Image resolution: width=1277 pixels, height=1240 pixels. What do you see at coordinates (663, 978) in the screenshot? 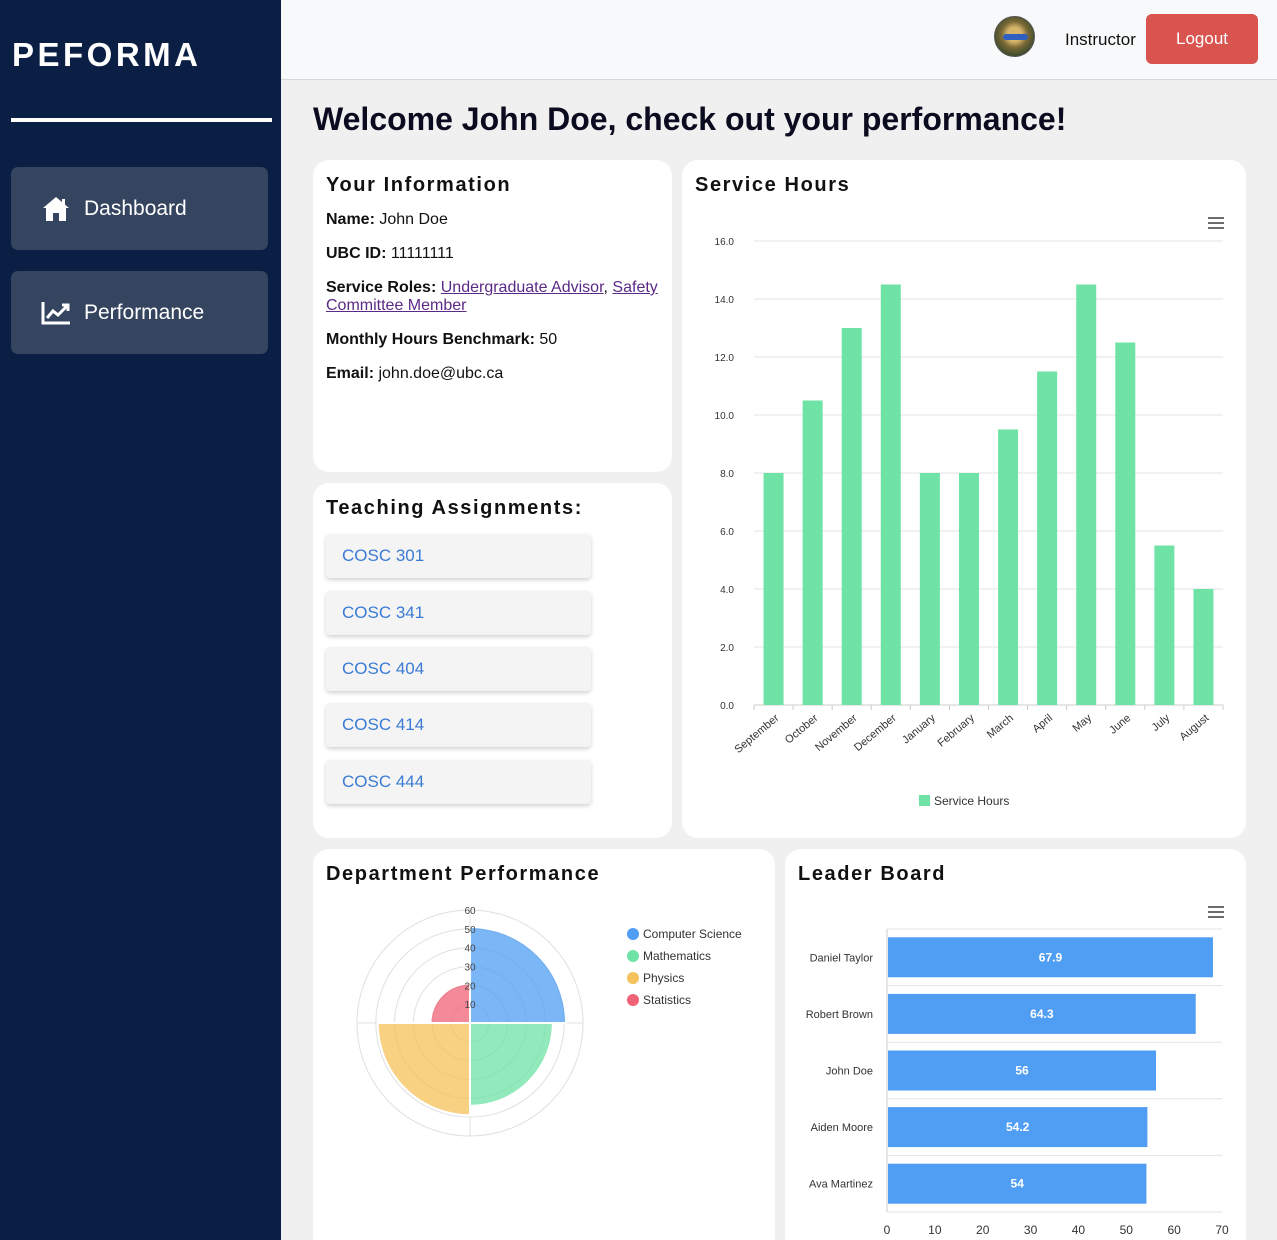
I see `legend-label: Physics` at bounding box center [663, 978].